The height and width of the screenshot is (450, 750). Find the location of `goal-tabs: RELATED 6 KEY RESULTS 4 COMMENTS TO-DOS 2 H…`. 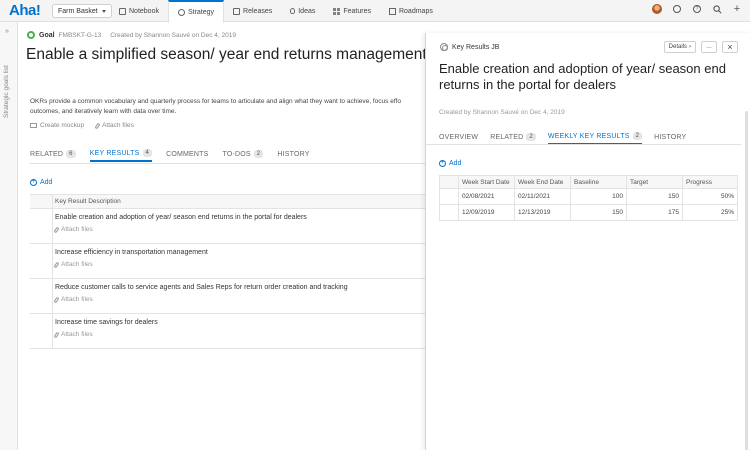

goal-tabs: RELATED 6 KEY RESULTS 4 COMMENTS TO-DOS 2 H… is located at coordinates (229, 154).